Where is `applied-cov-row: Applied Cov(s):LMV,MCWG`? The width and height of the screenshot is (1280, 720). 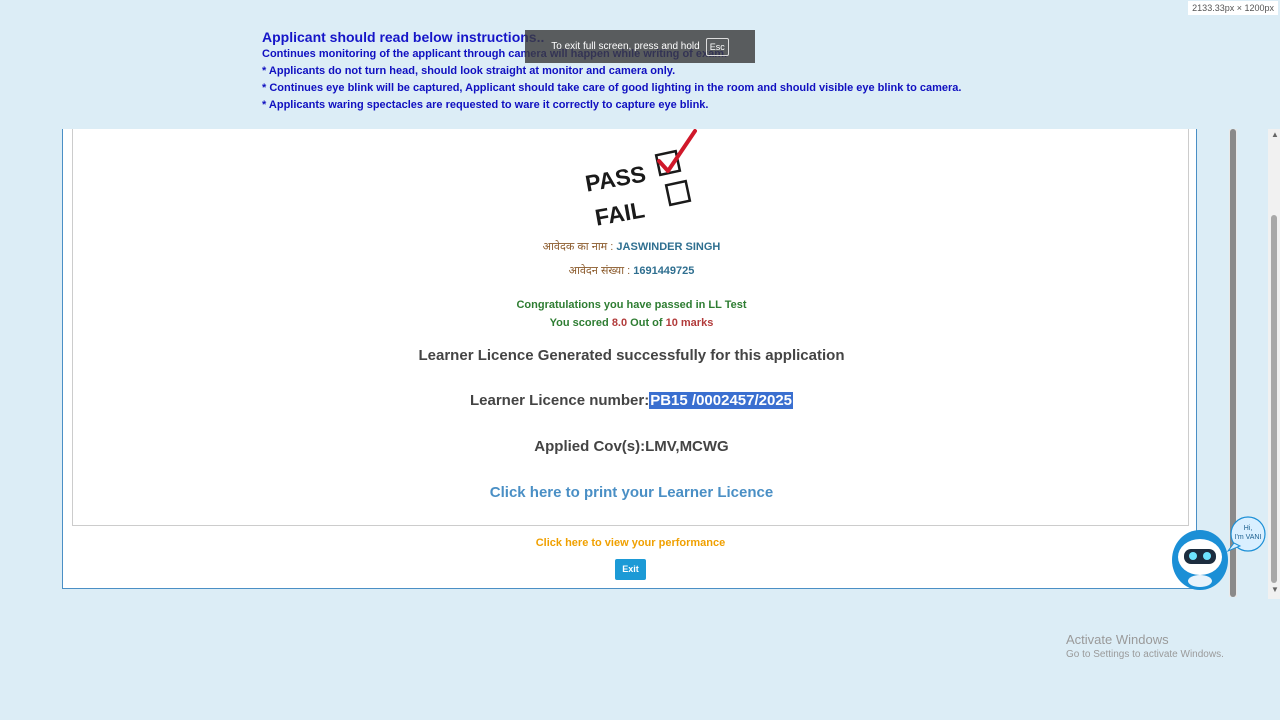 applied-cov-row: Applied Cov(s):LMV,MCWG is located at coordinates (631, 446).